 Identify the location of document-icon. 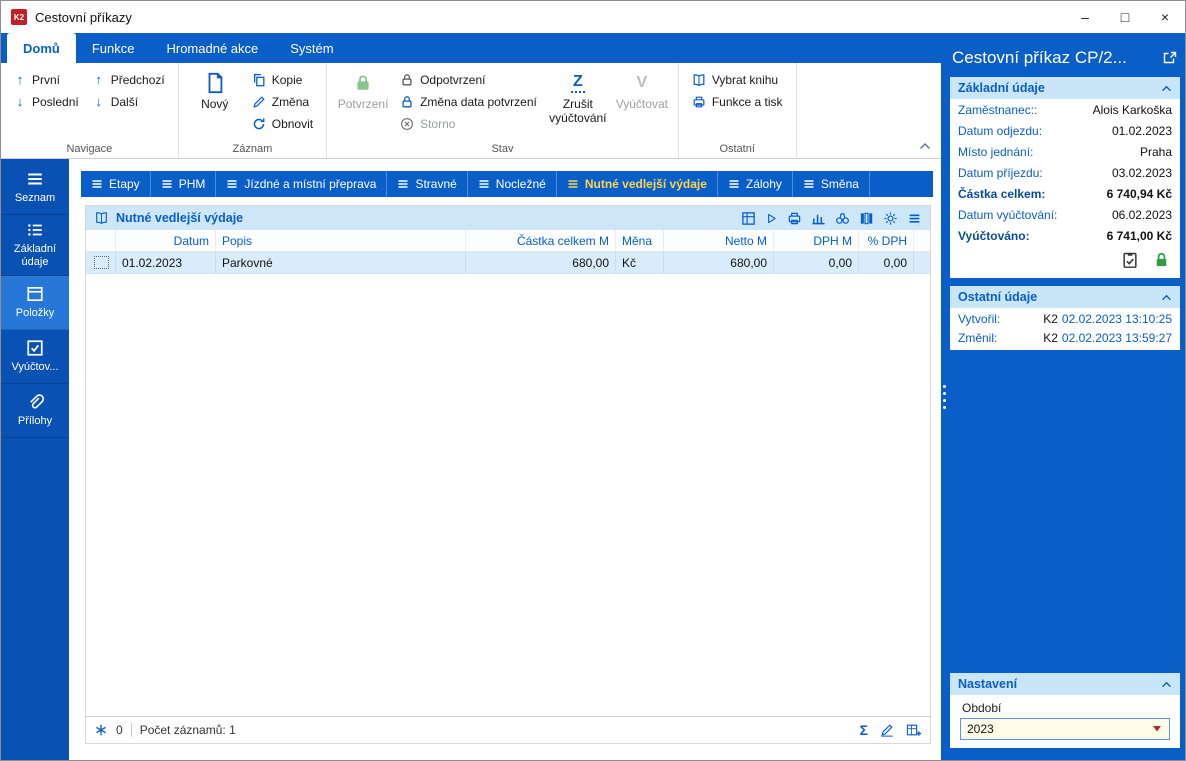
(215, 83).